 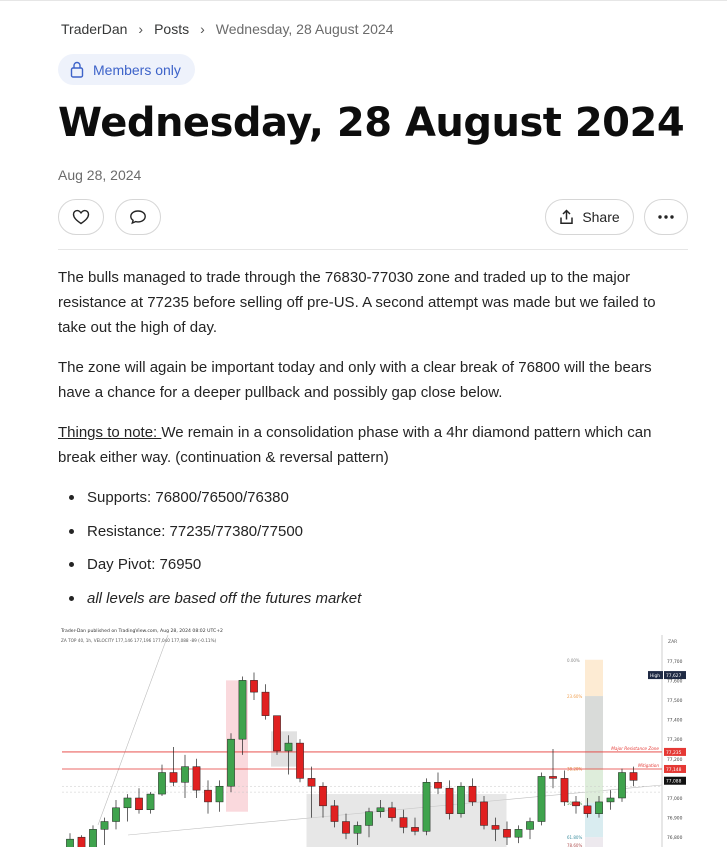 What do you see at coordinates (574, 696) in the screenshot?
I see `fib-label: 23.60%` at bounding box center [574, 696].